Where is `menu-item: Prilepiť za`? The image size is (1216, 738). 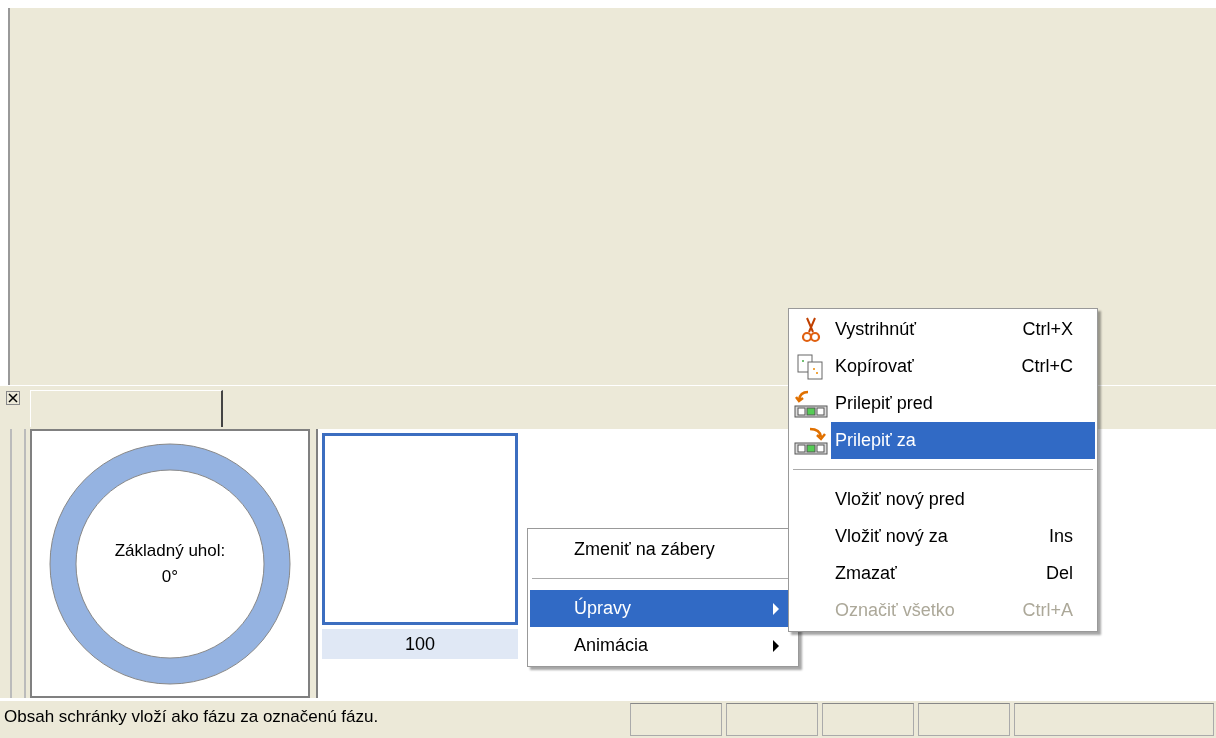 menu-item: Prilepiť za is located at coordinates (963, 440).